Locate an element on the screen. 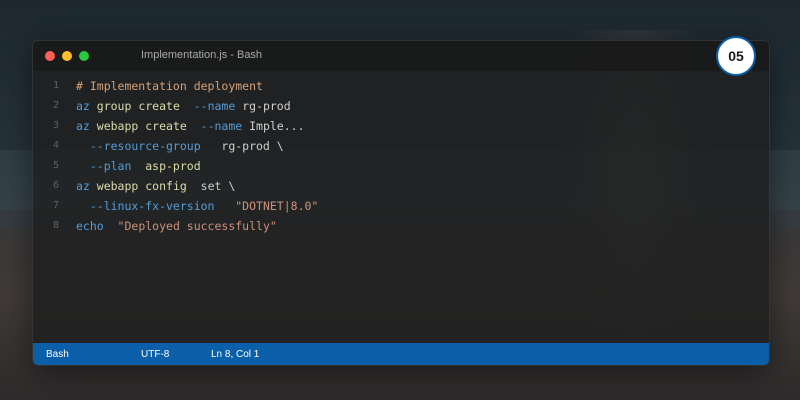 Image resolution: width=800 pixels, height=400 pixels. code-text: echo "Deployed successfully" is located at coordinates (176, 226).